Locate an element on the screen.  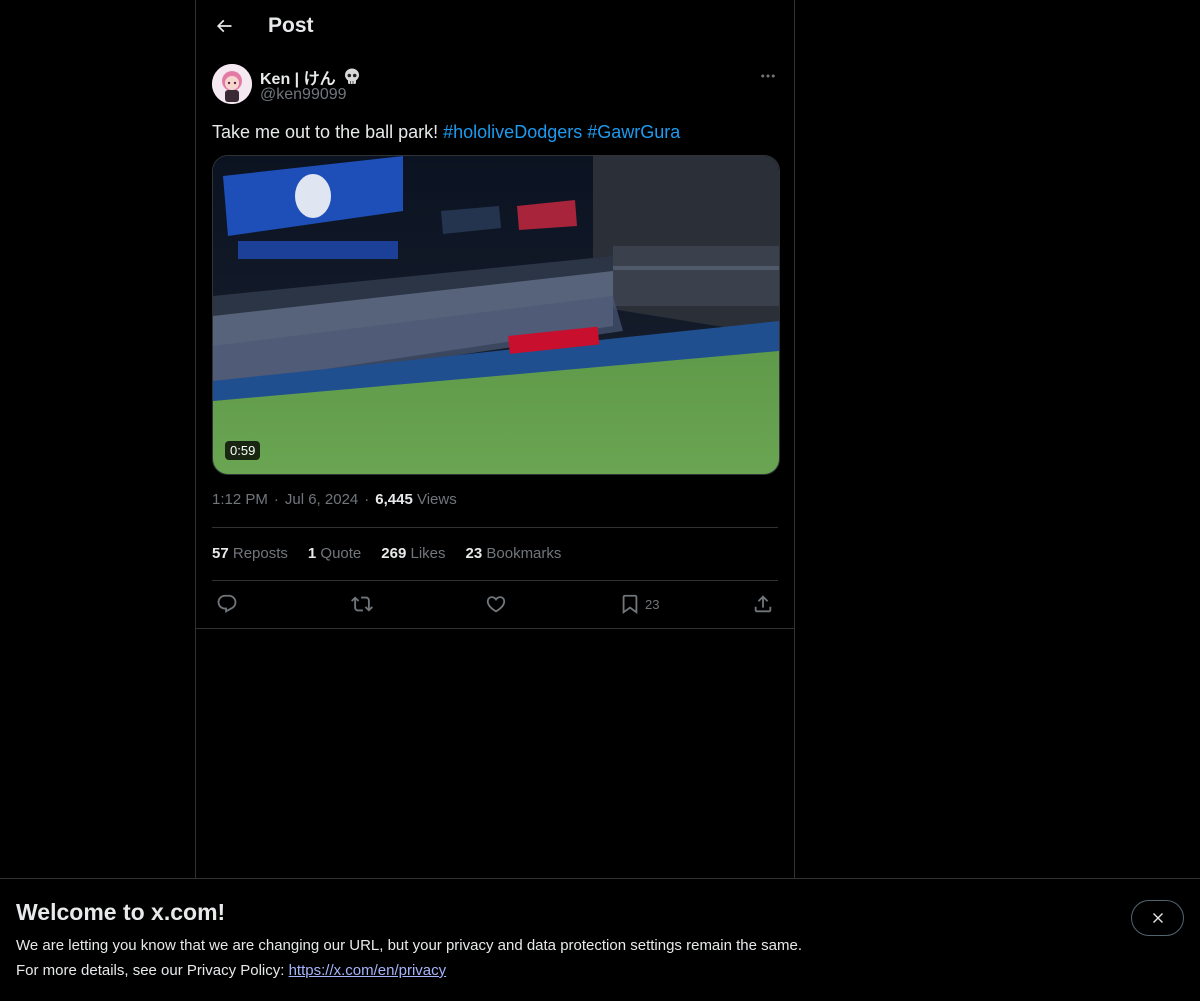
action-bar: 23 is located at coordinates (495, 604).